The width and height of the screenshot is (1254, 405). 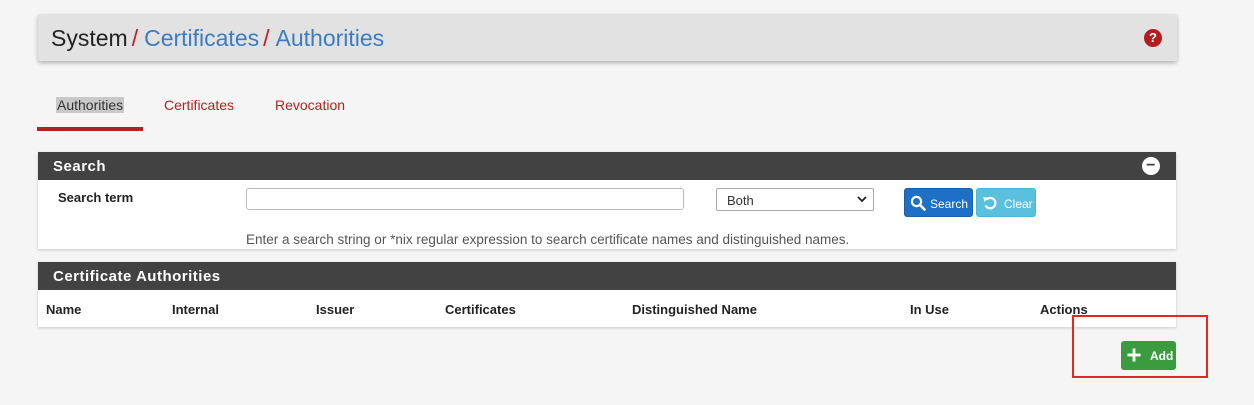 I want to click on undo-icon, so click(x=990, y=203).